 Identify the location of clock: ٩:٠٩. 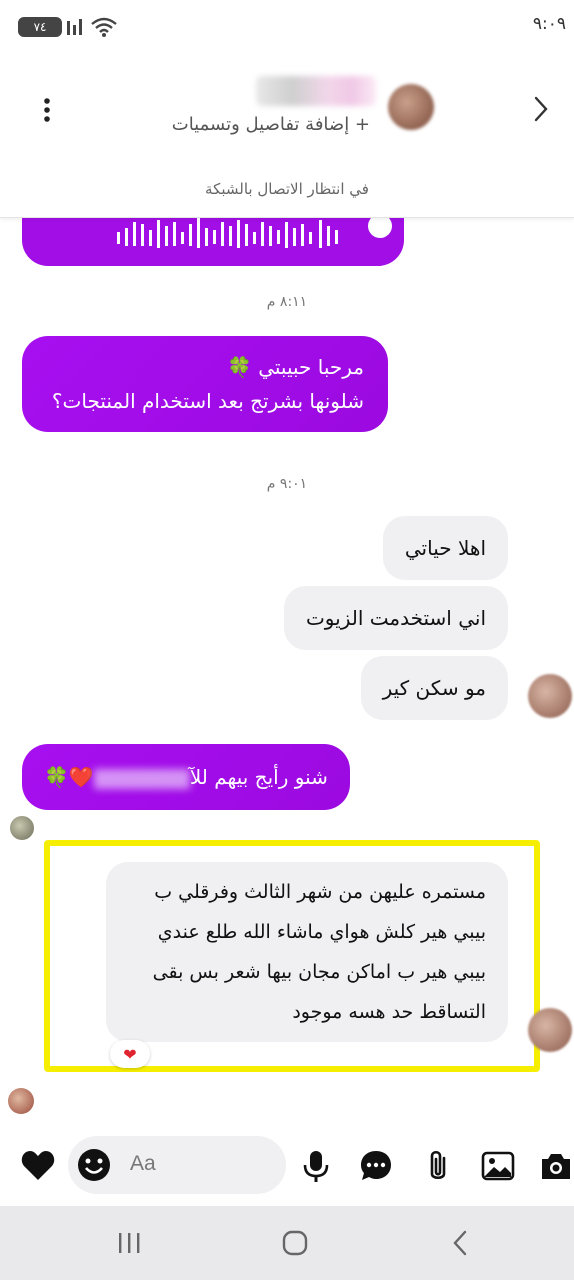
(549, 24).